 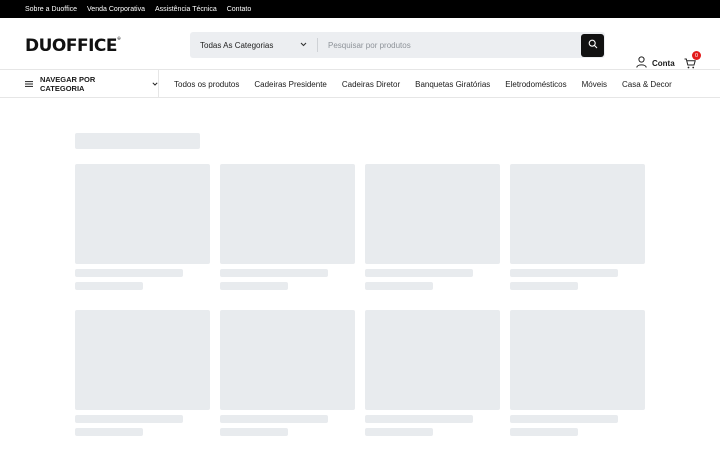 I want to click on category-select: Todas As Categorias, so click(x=254, y=45).